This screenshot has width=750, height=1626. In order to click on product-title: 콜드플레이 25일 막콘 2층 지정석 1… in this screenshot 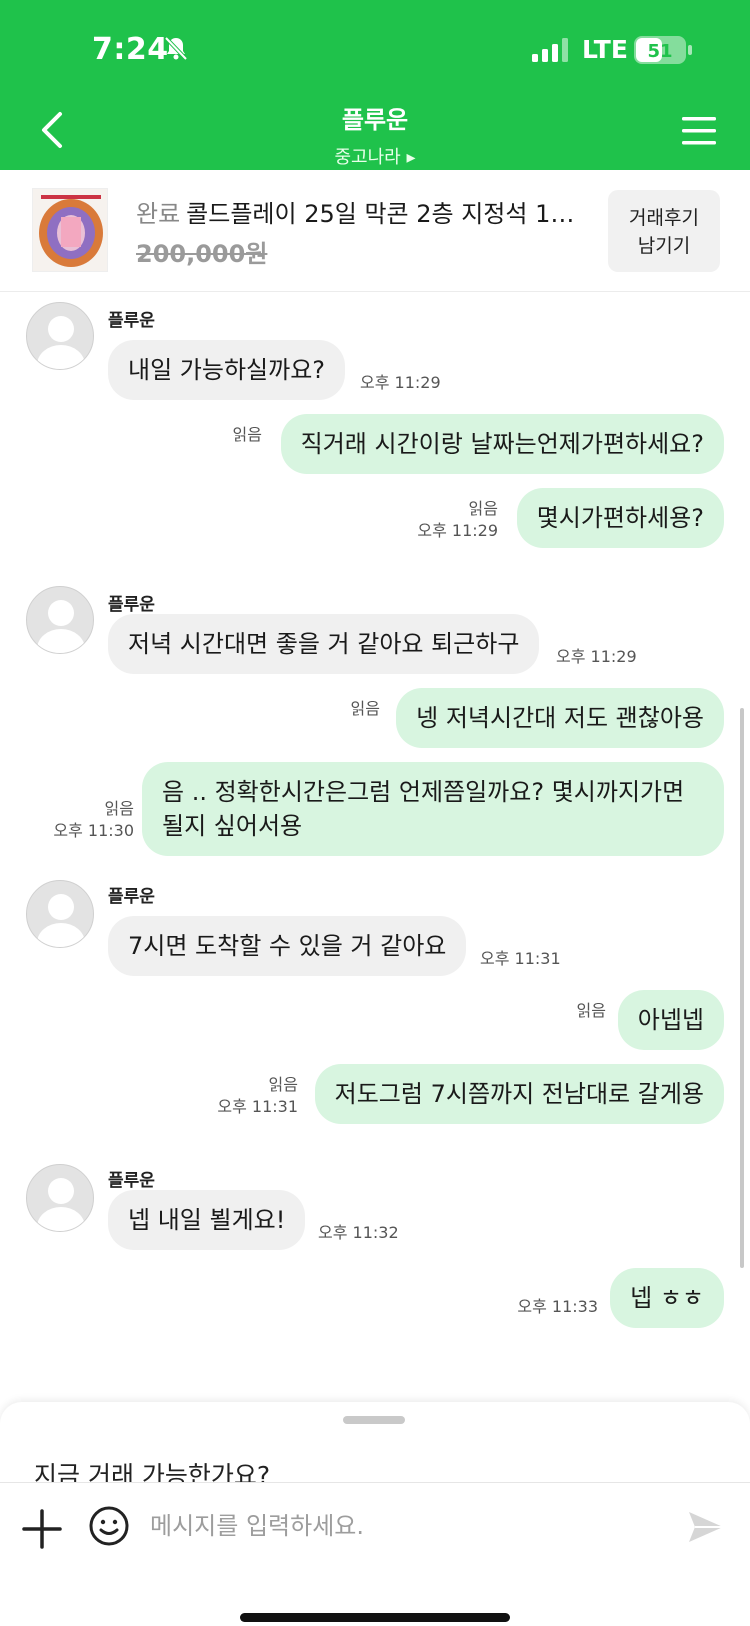, I will do `click(380, 214)`.